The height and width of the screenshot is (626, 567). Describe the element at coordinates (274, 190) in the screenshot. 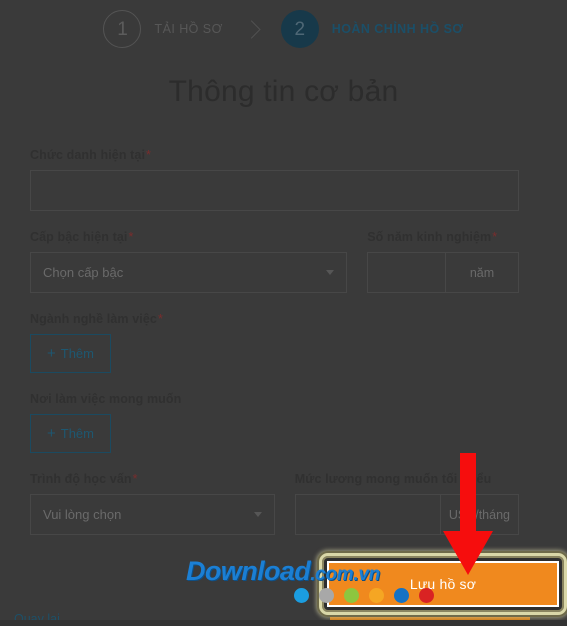

I see `current-title-input` at that location.